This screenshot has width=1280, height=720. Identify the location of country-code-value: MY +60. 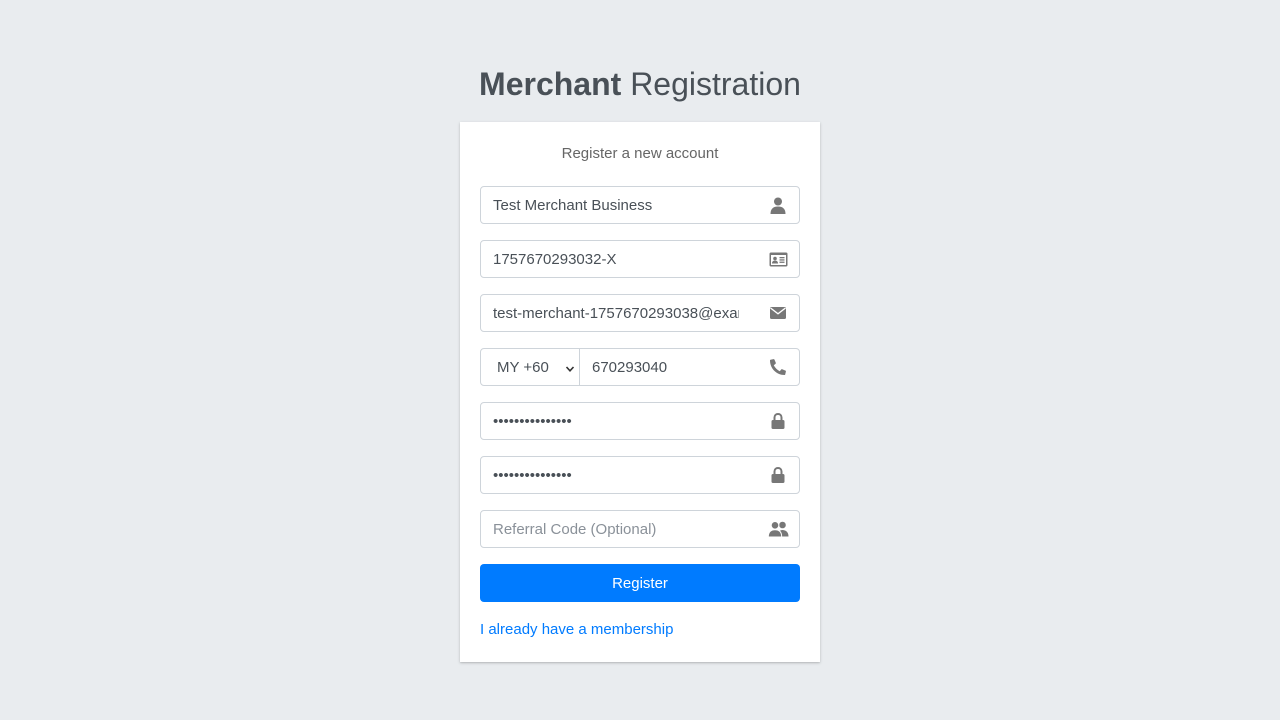
(523, 367).